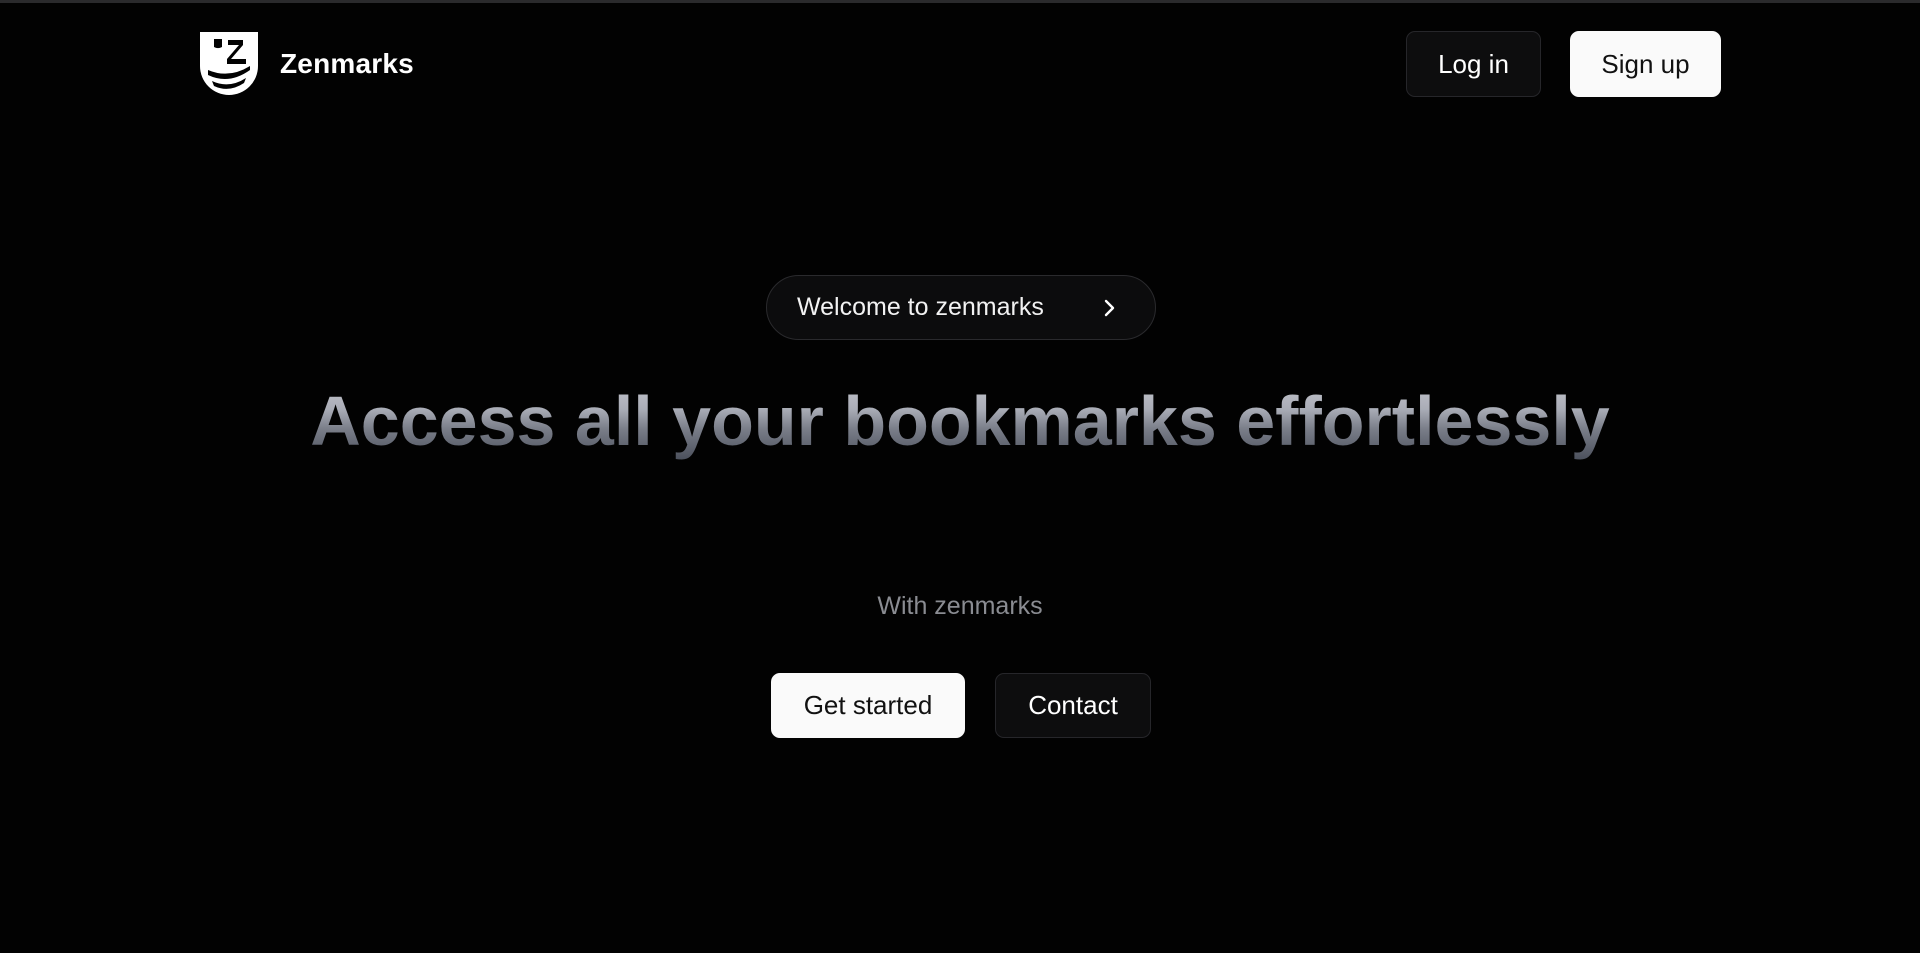  Describe the element at coordinates (960, 606) in the screenshot. I see `hero-subtitle: With zenmarks` at that location.